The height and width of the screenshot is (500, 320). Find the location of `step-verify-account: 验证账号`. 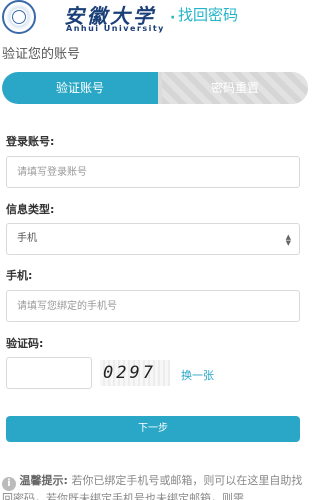

step-verify-account: 验证账号 is located at coordinates (80, 88).